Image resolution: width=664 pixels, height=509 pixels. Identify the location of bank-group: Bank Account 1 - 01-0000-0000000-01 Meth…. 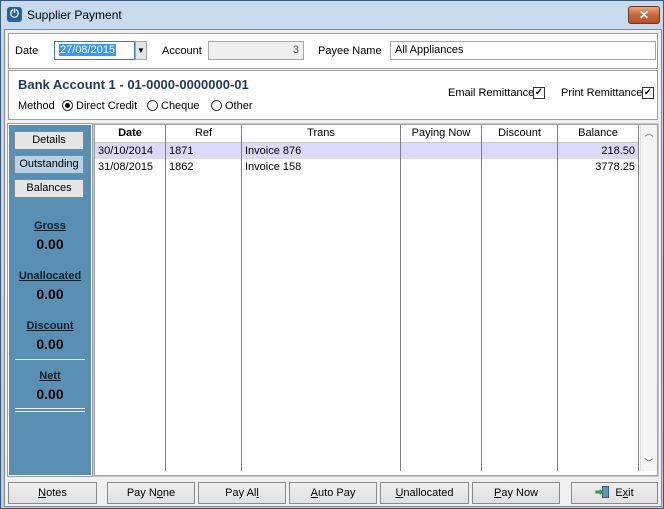
(333, 95).